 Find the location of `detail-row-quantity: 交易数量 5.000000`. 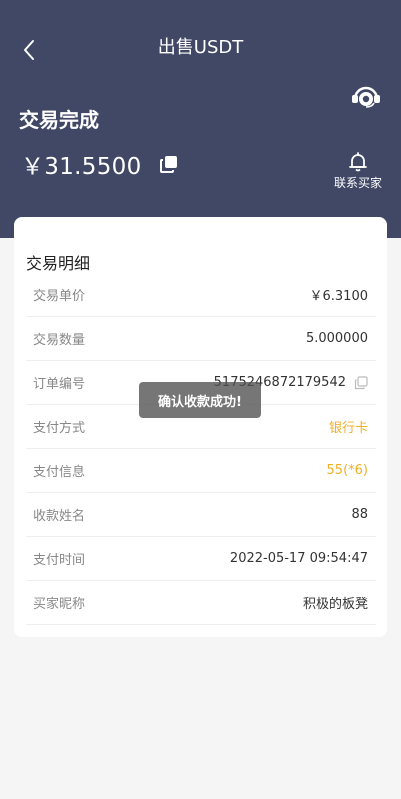

detail-row-quantity: 交易数量 5.000000 is located at coordinates (201, 339).